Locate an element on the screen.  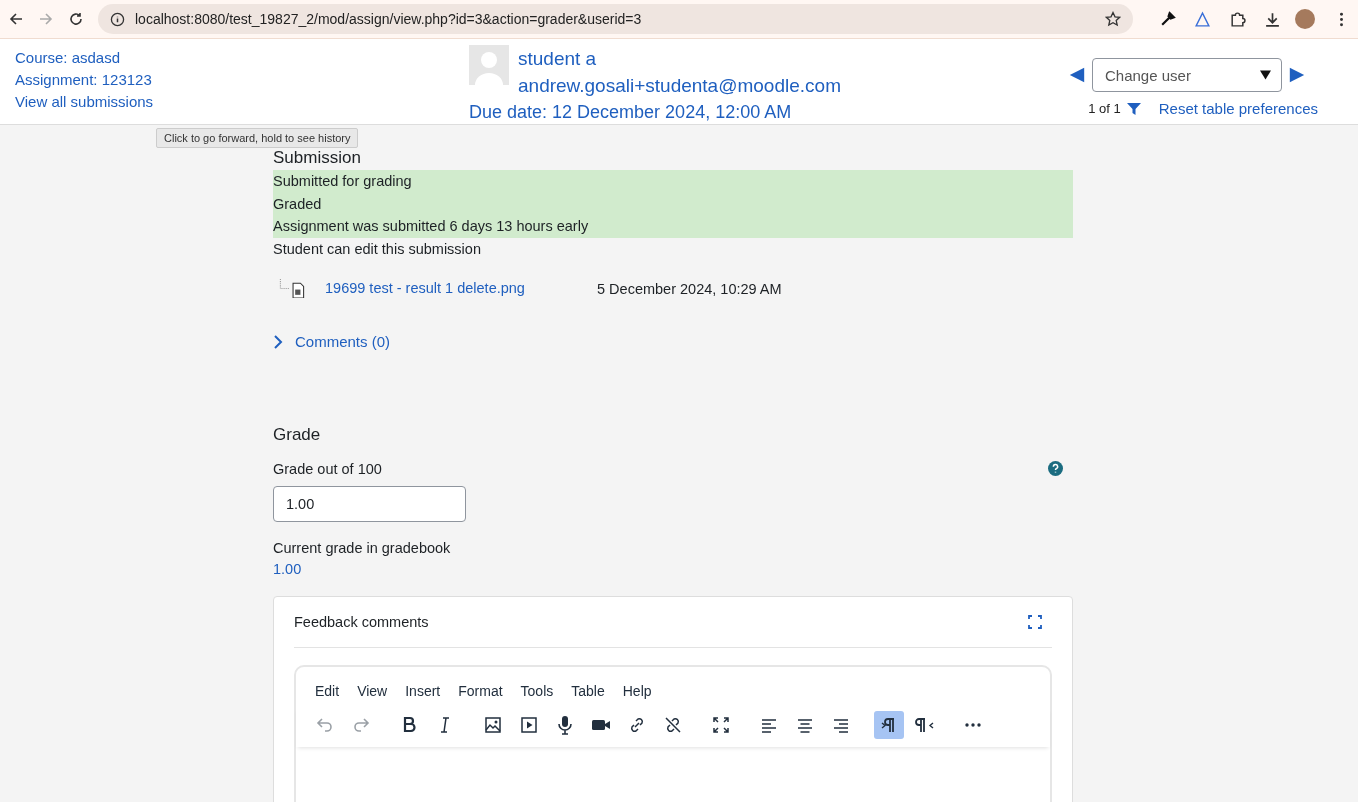
due-date: Due date: 12 December 2024, 12:00 AM is located at coordinates (630, 112).